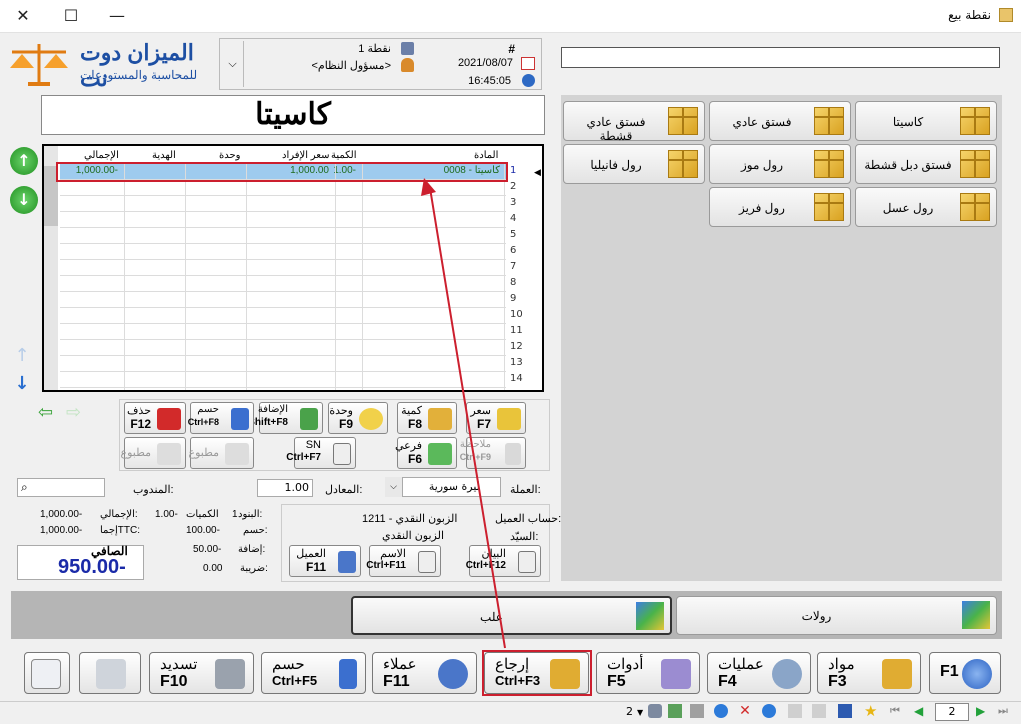 The image size is (1021, 724). I want to click on scale-logo-icon, so click(39, 64).